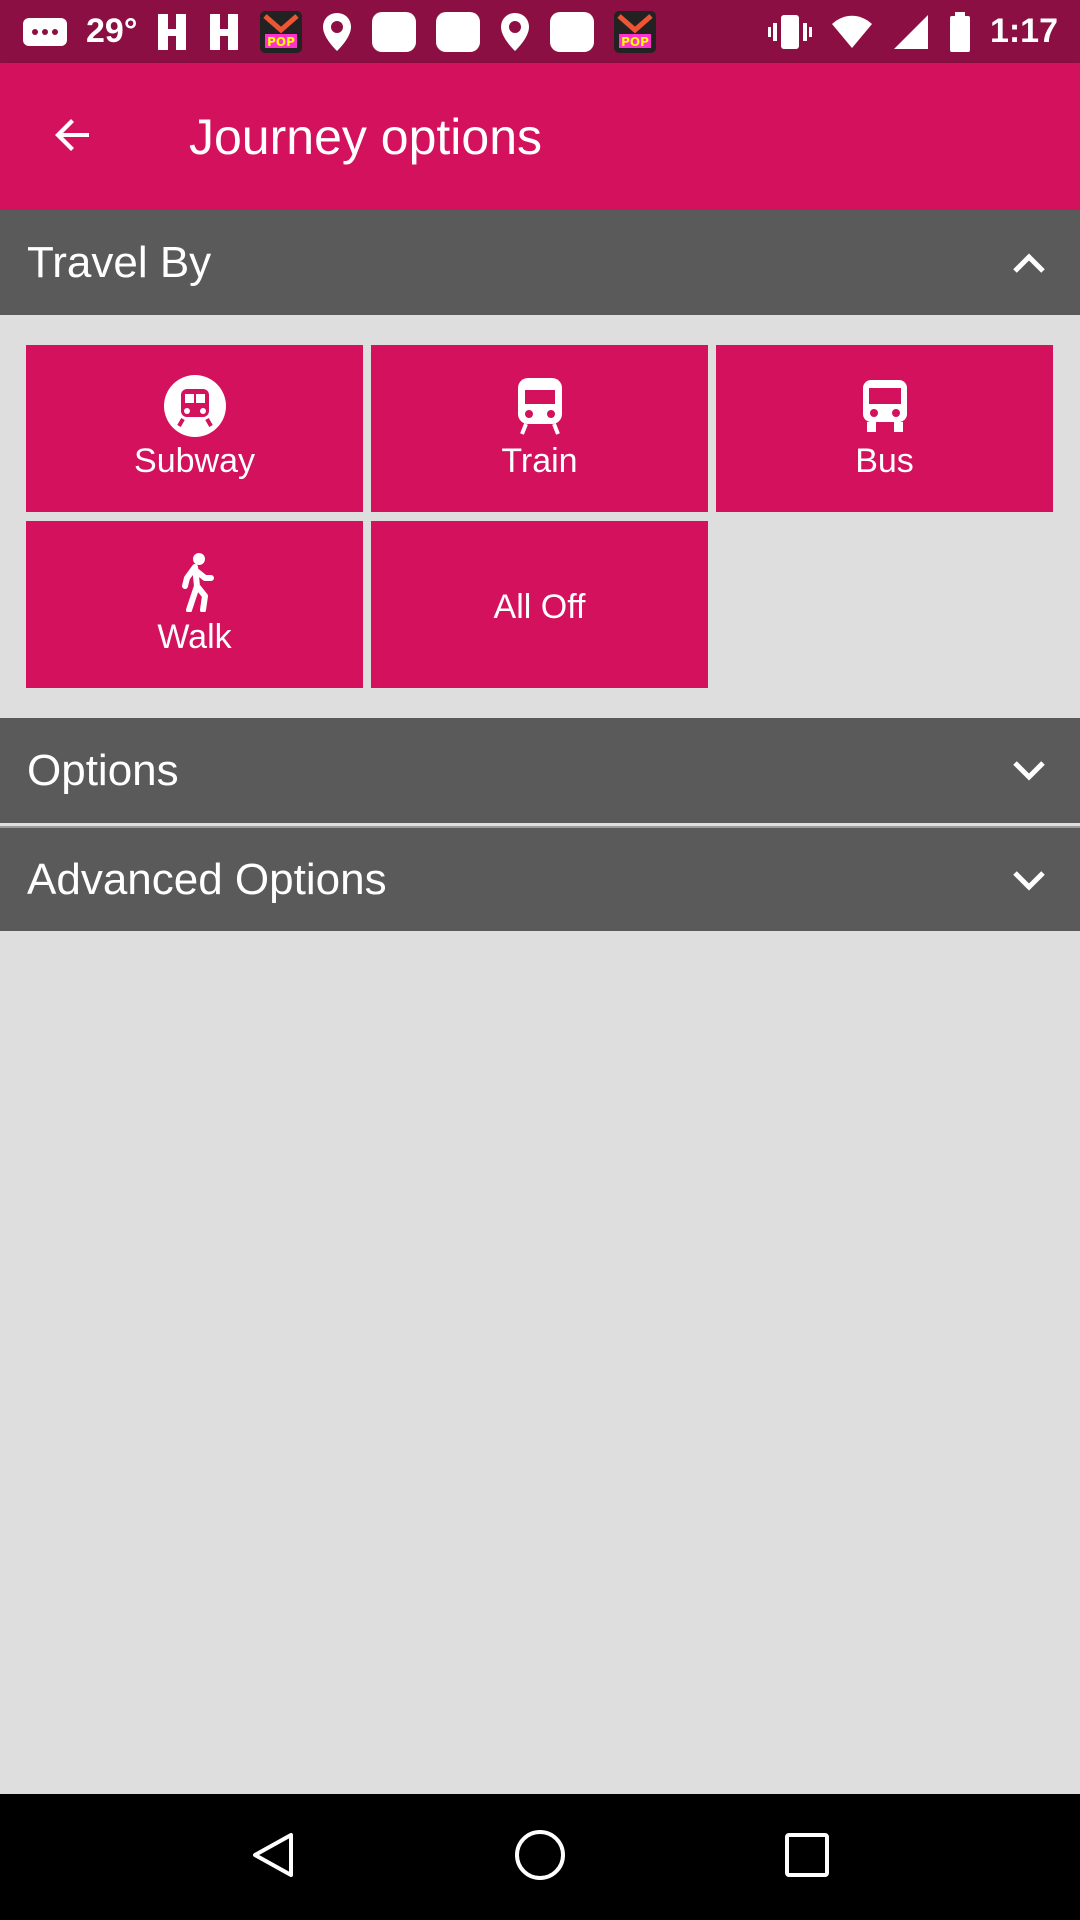  I want to click on battery-icon, so click(960, 32).